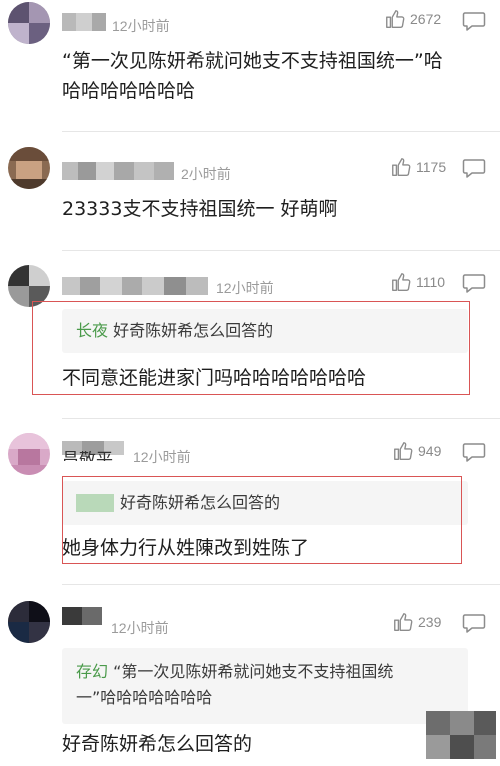 The image size is (500, 766). What do you see at coordinates (252, 61) in the screenshot?
I see `comment-text-line: “第一次见陈妍希就问她支不支持祖国统一”哈` at bounding box center [252, 61].